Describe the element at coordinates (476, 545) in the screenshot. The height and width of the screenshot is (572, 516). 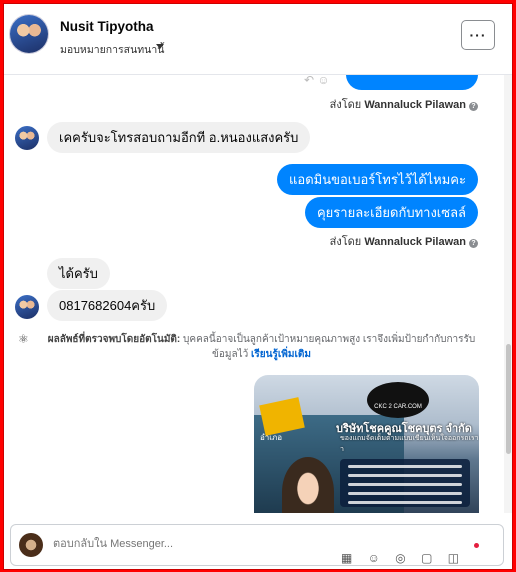
I see `notification-dot` at that location.